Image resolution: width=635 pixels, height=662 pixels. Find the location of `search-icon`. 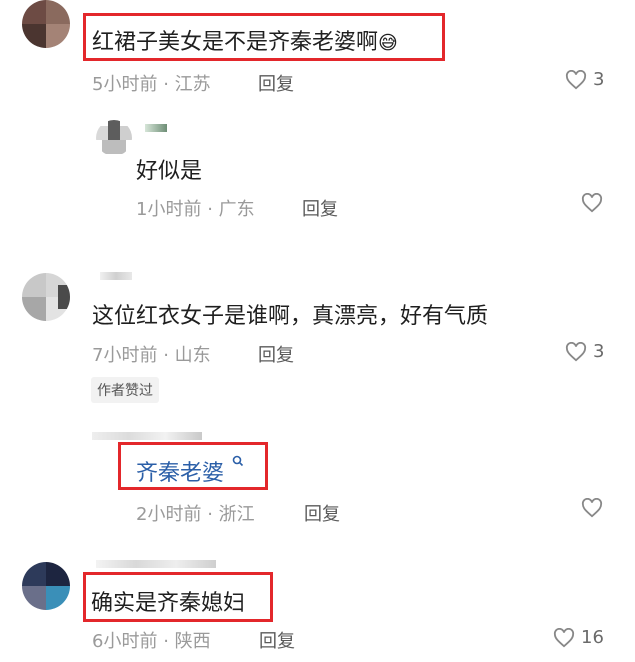

search-icon is located at coordinates (238, 461).